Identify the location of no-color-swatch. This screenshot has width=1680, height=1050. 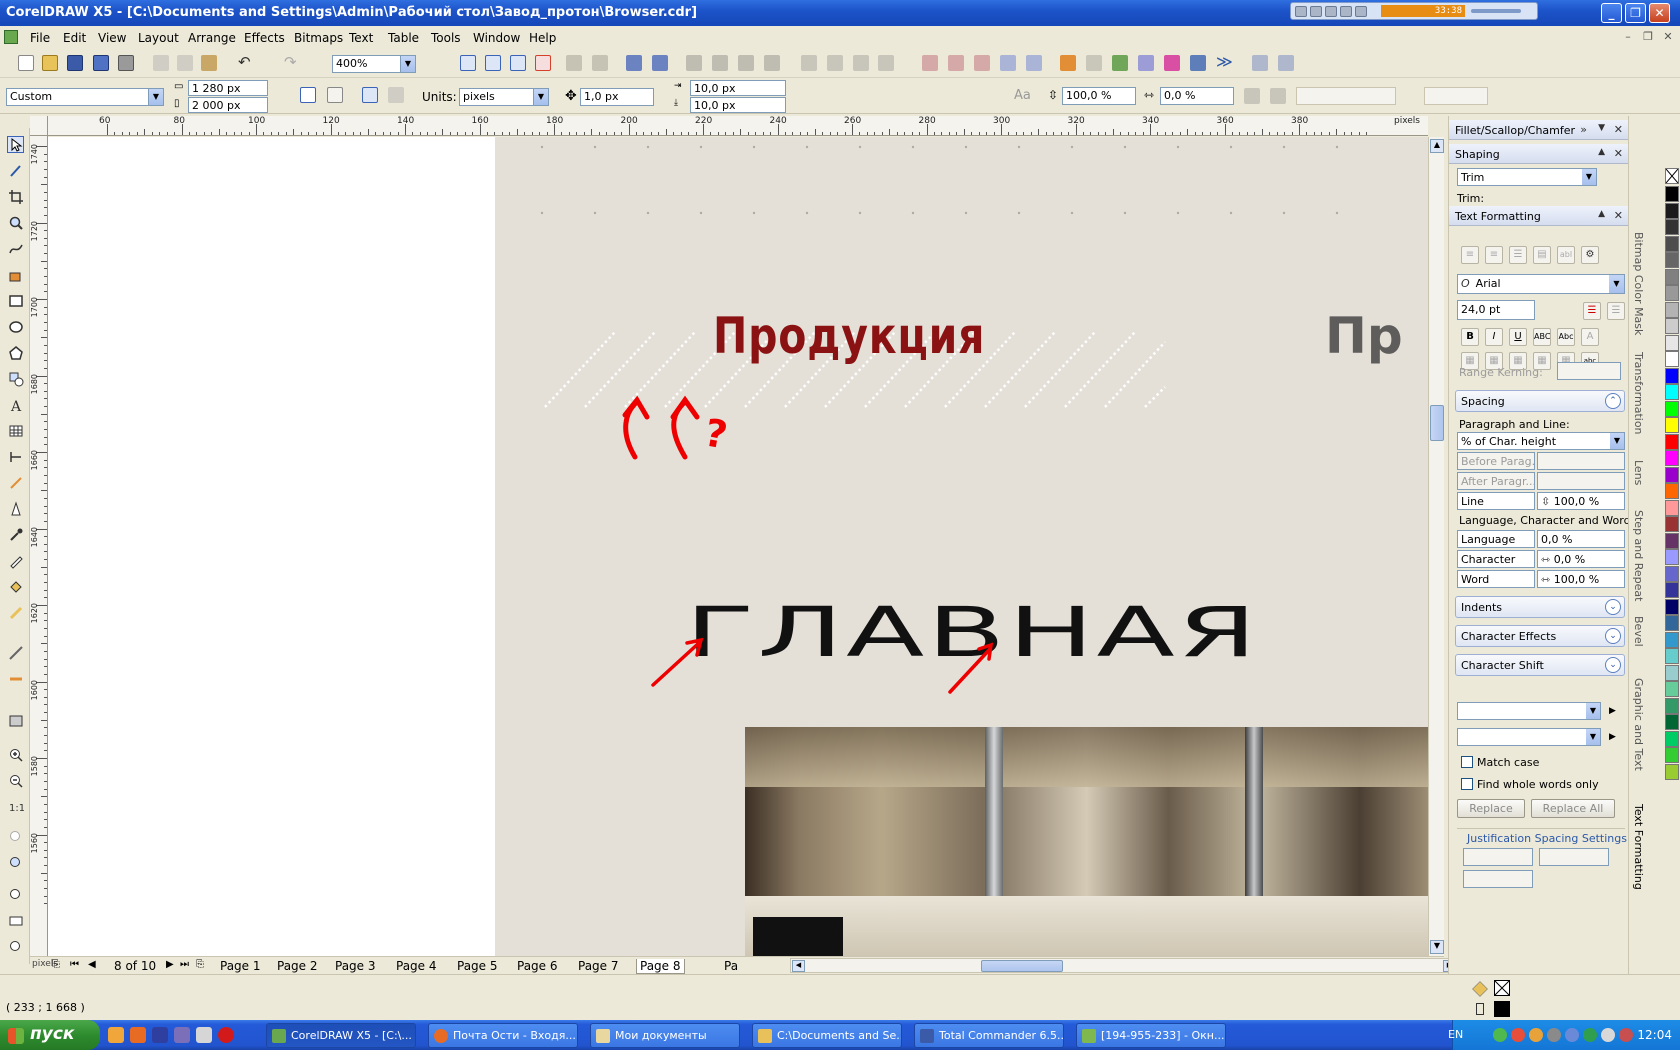
(1672, 176).